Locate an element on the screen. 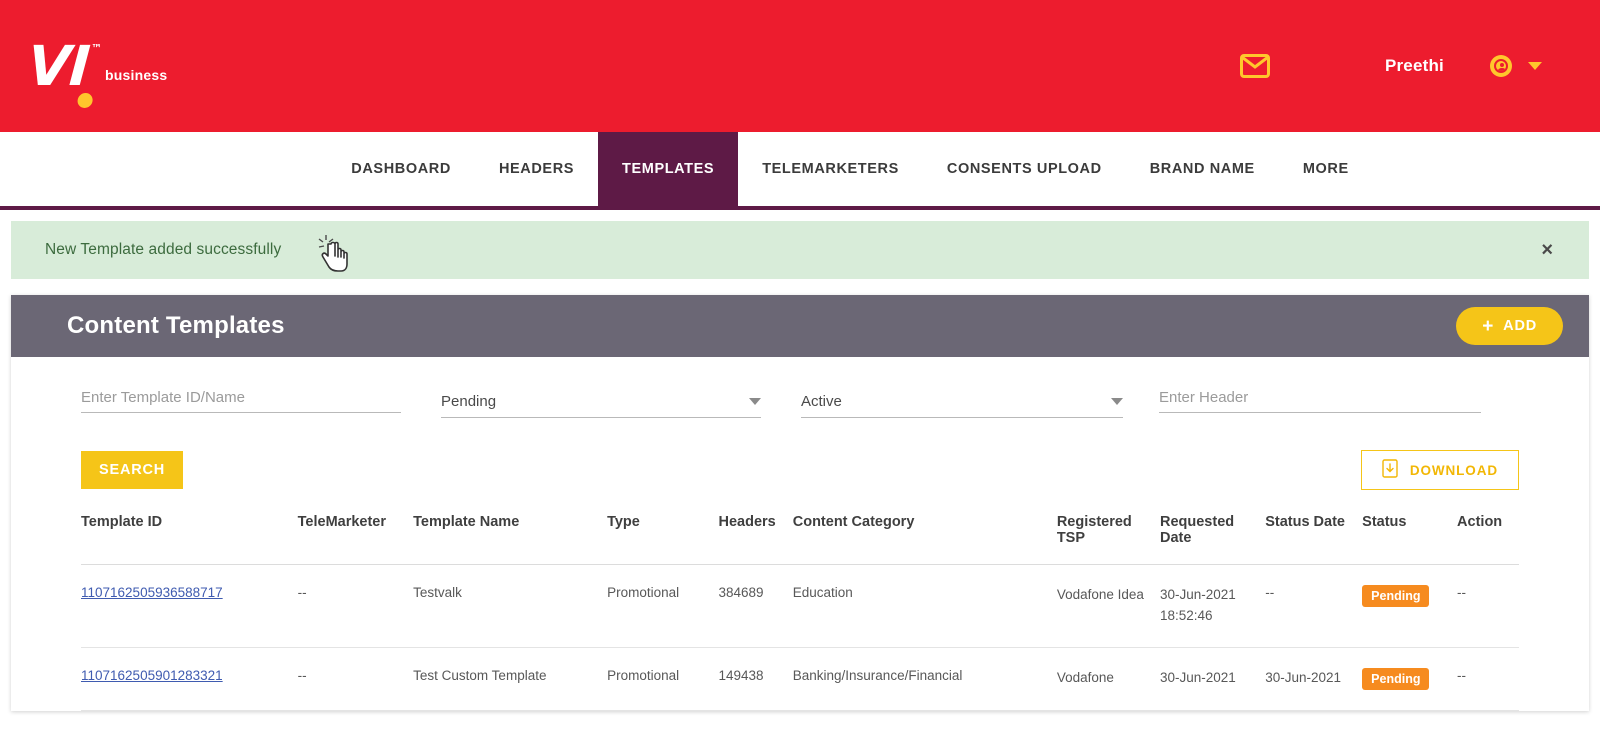 Image resolution: width=1600 pixels, height=755 pixels. mouse-cursor-pointer-icon is located at coordinates (334, 254).